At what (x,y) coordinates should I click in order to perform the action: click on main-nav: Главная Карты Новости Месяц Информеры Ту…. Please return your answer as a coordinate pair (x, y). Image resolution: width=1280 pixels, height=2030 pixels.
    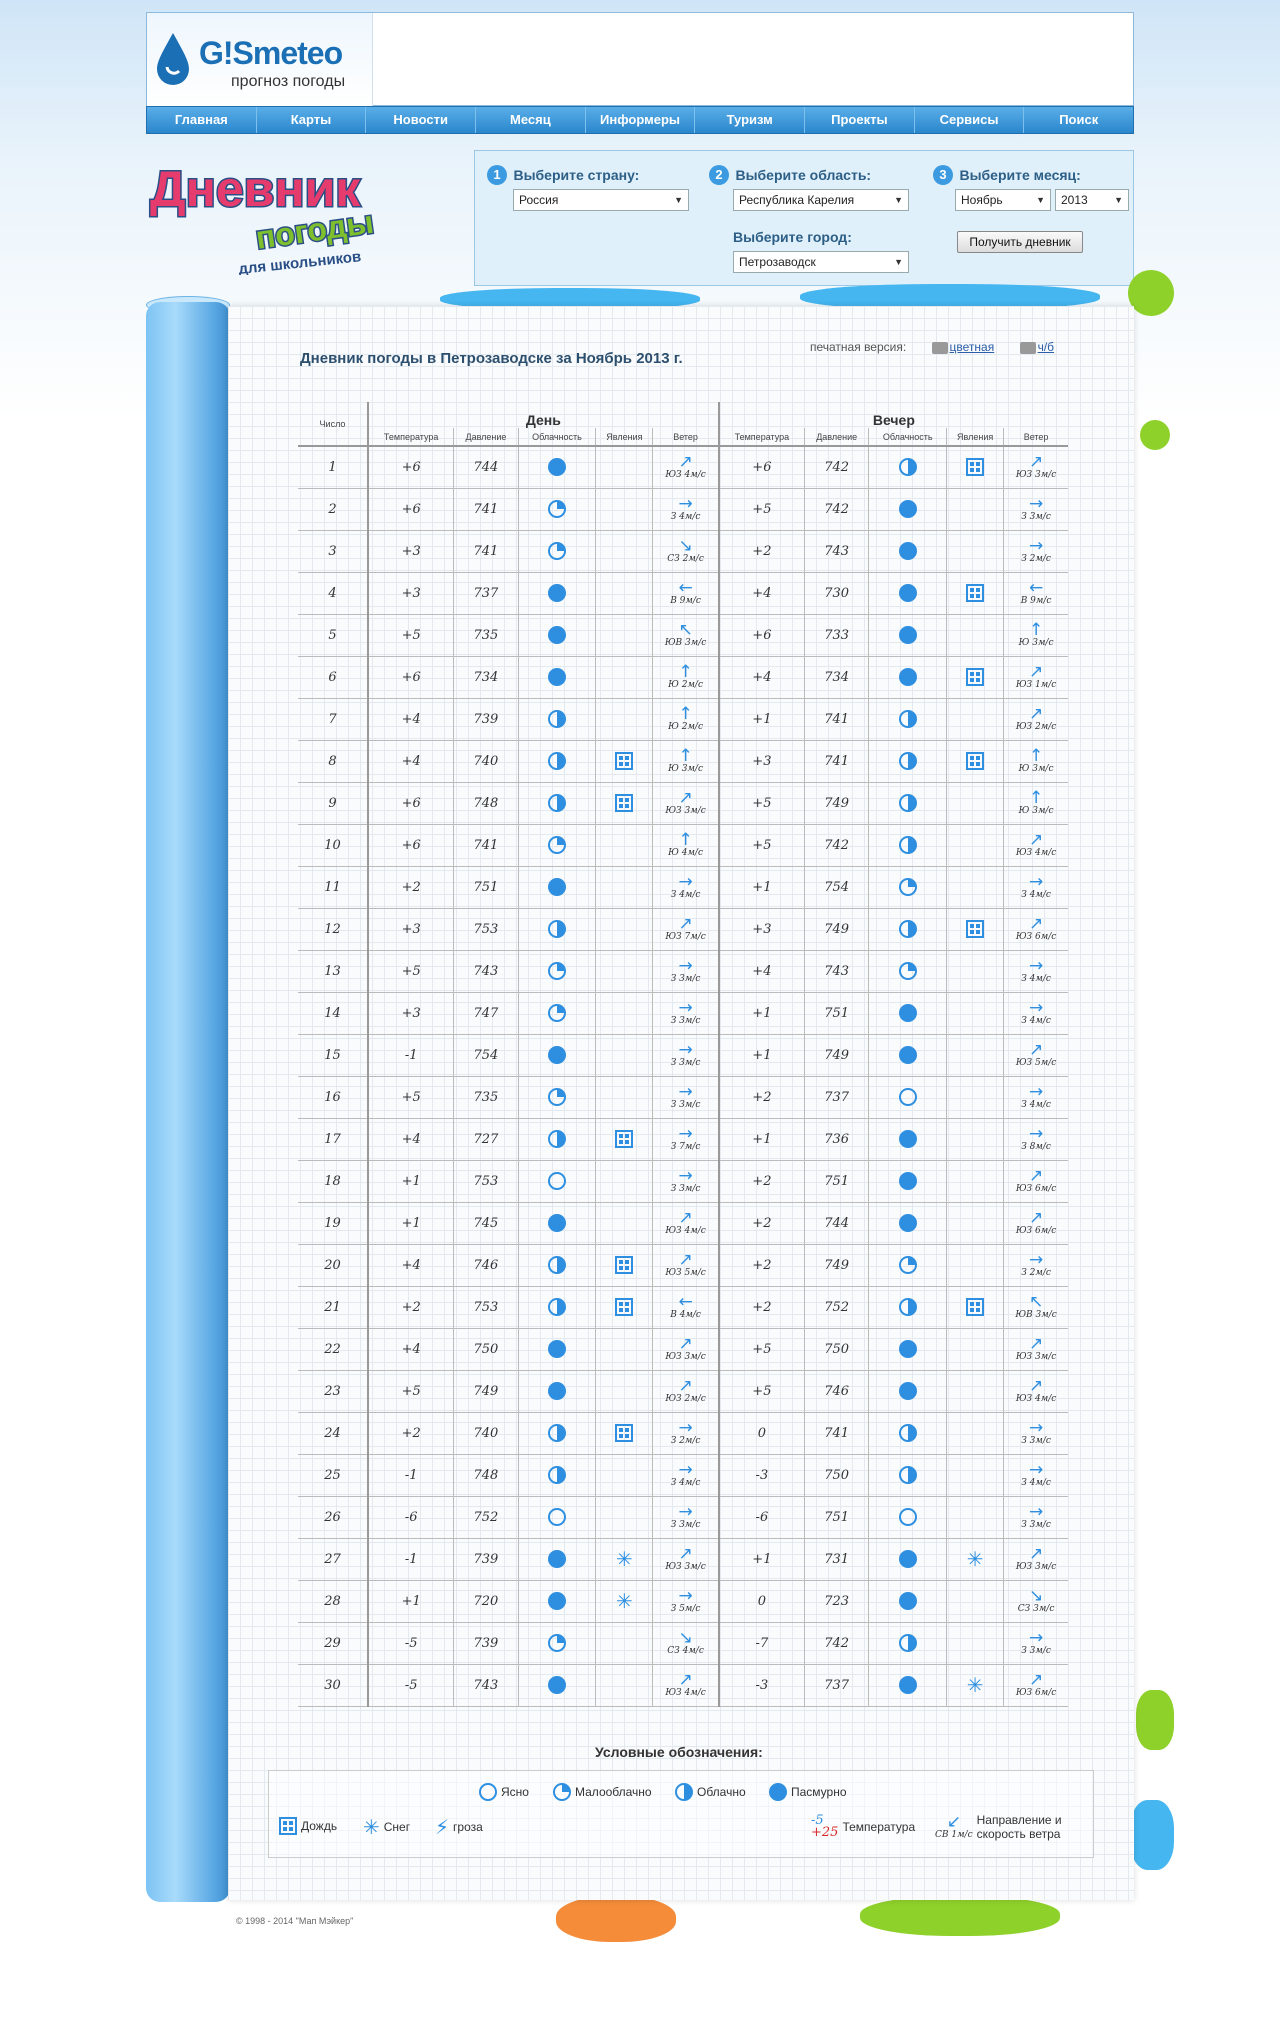
    Looking at the image, I should click on (640, 120).